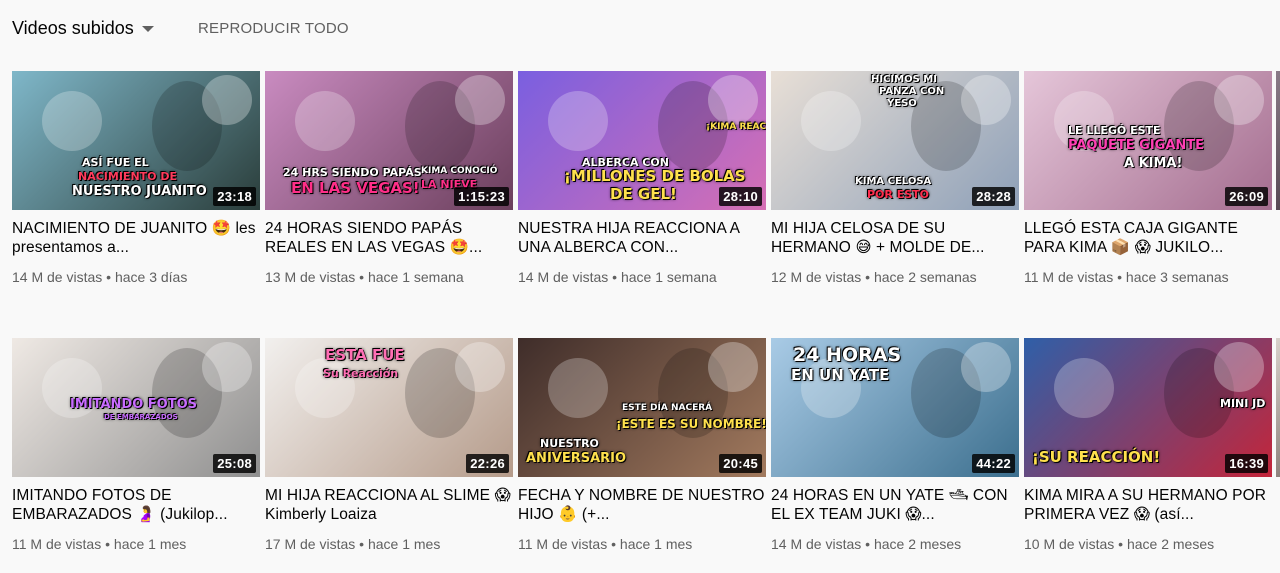  Describe the element at coordinates (73, 27) in the screenshot. I see `sort-label: Videos subidos` at that location.